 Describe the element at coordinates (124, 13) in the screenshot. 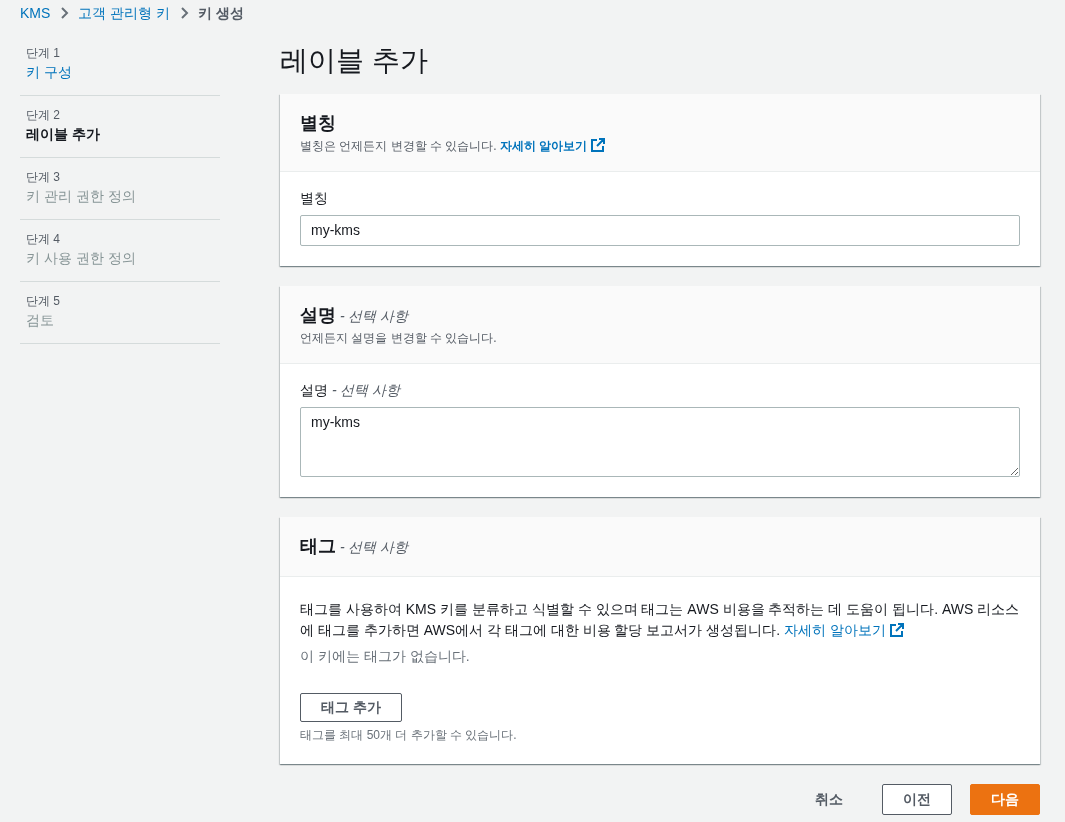

I see `breadcrumb-link: 고객 관리형 키` at that location.